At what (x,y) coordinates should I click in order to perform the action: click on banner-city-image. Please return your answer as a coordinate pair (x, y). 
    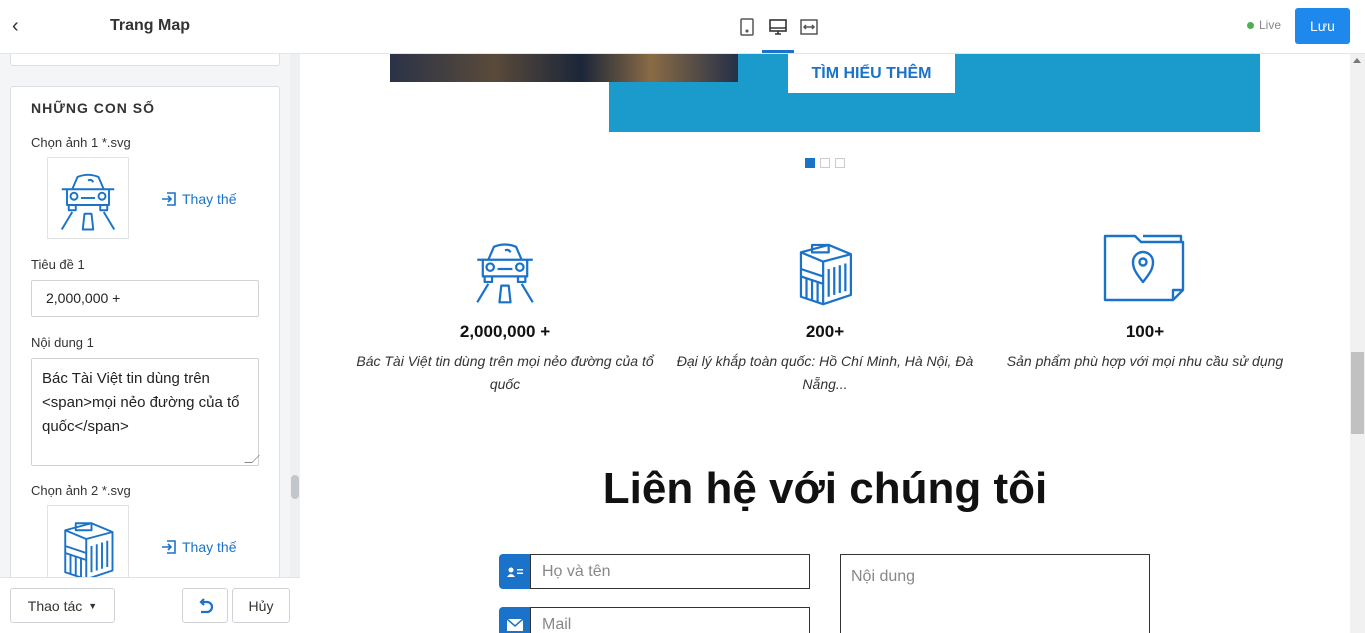
    Looking at the image, I should click on (564, 68).